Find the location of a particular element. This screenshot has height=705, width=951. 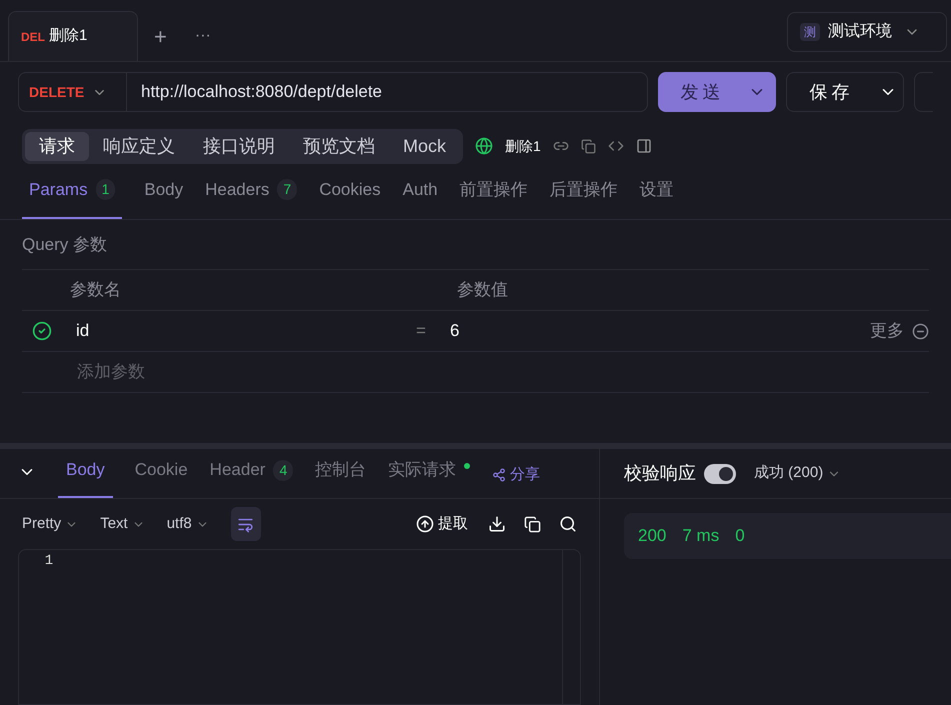

more-button: ··· is located at coordinates (202, 36).